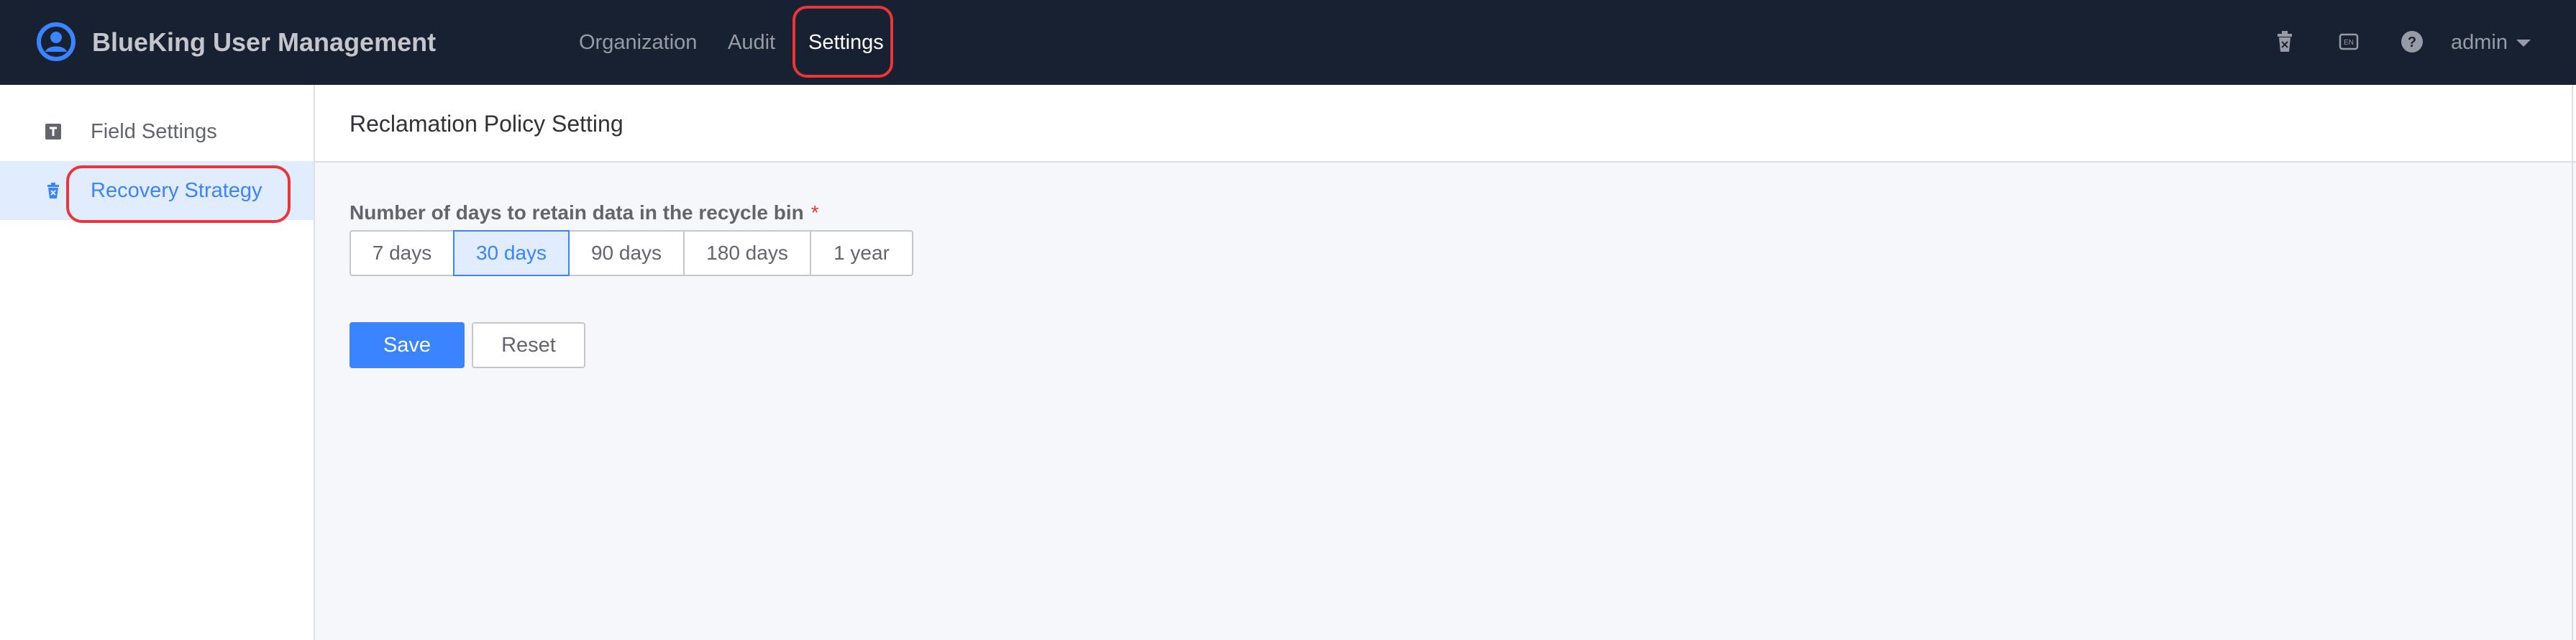 The height and width of the screenshot is (640, 2576). I want to click on retention-option-1-year: 1 year, so click(861, 253).